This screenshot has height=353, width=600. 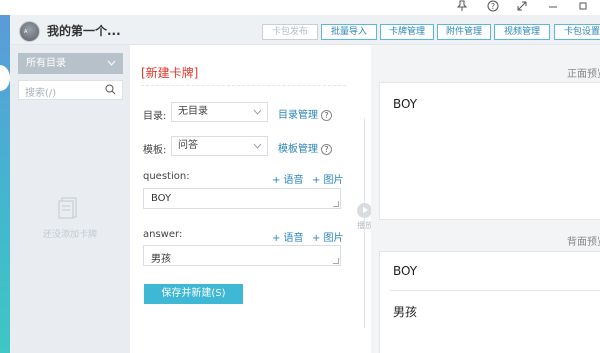 I want to click on window-titlebar: ?, so click(x=300, y=7).